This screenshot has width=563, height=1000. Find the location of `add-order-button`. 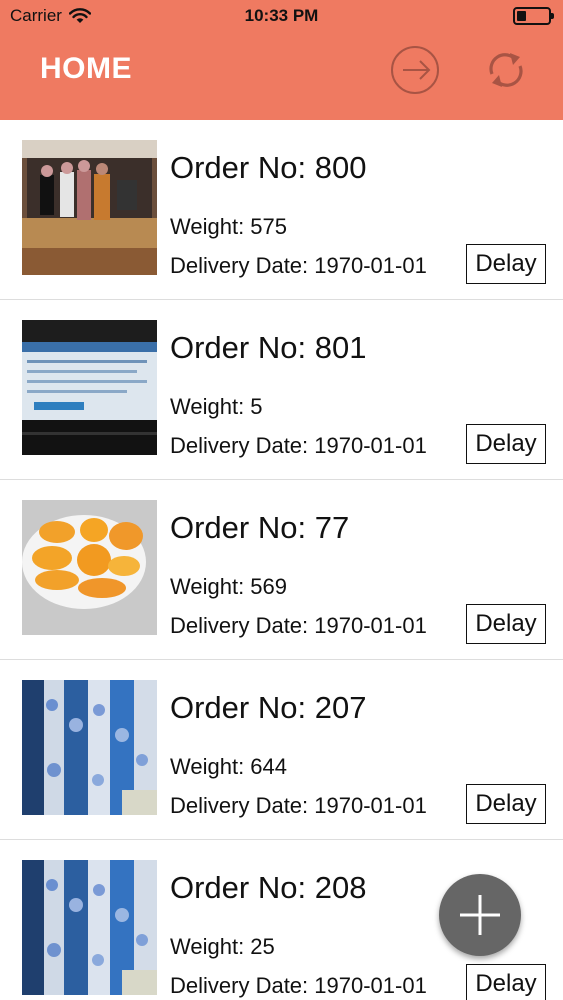

add-order-button is located at coordinates (480, 915).